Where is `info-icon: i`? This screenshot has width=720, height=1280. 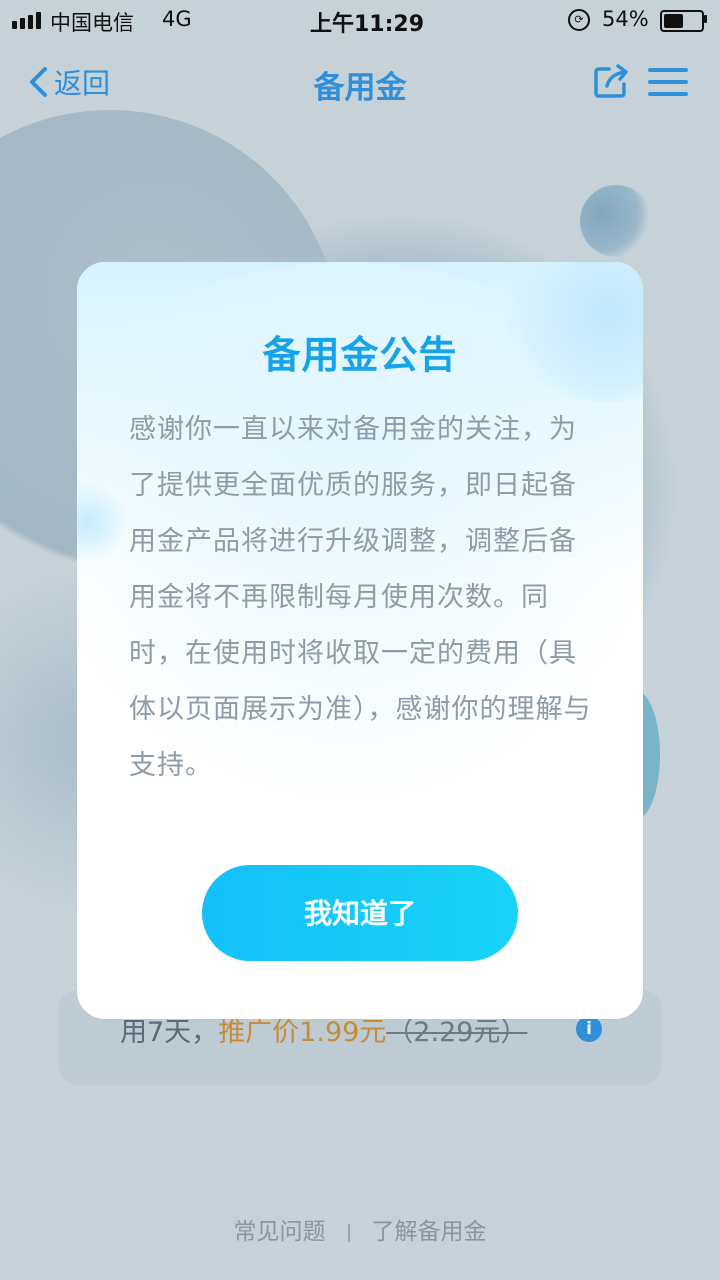
info-icon: i is located at coordinates (589, 1029).